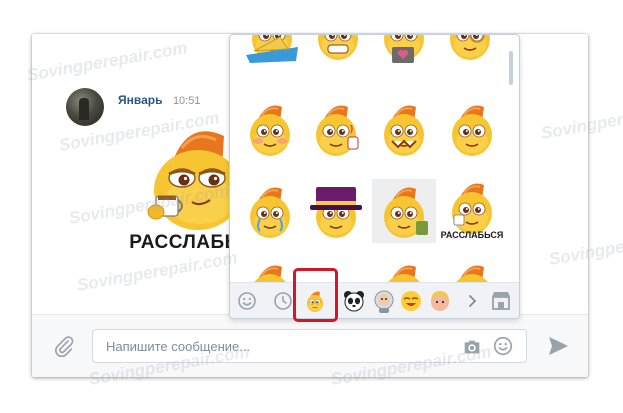 The image size is (623, 413). Describe the element at coordinates (186, 101) in the screenshot. I see `message-time: 10:51` at that location.